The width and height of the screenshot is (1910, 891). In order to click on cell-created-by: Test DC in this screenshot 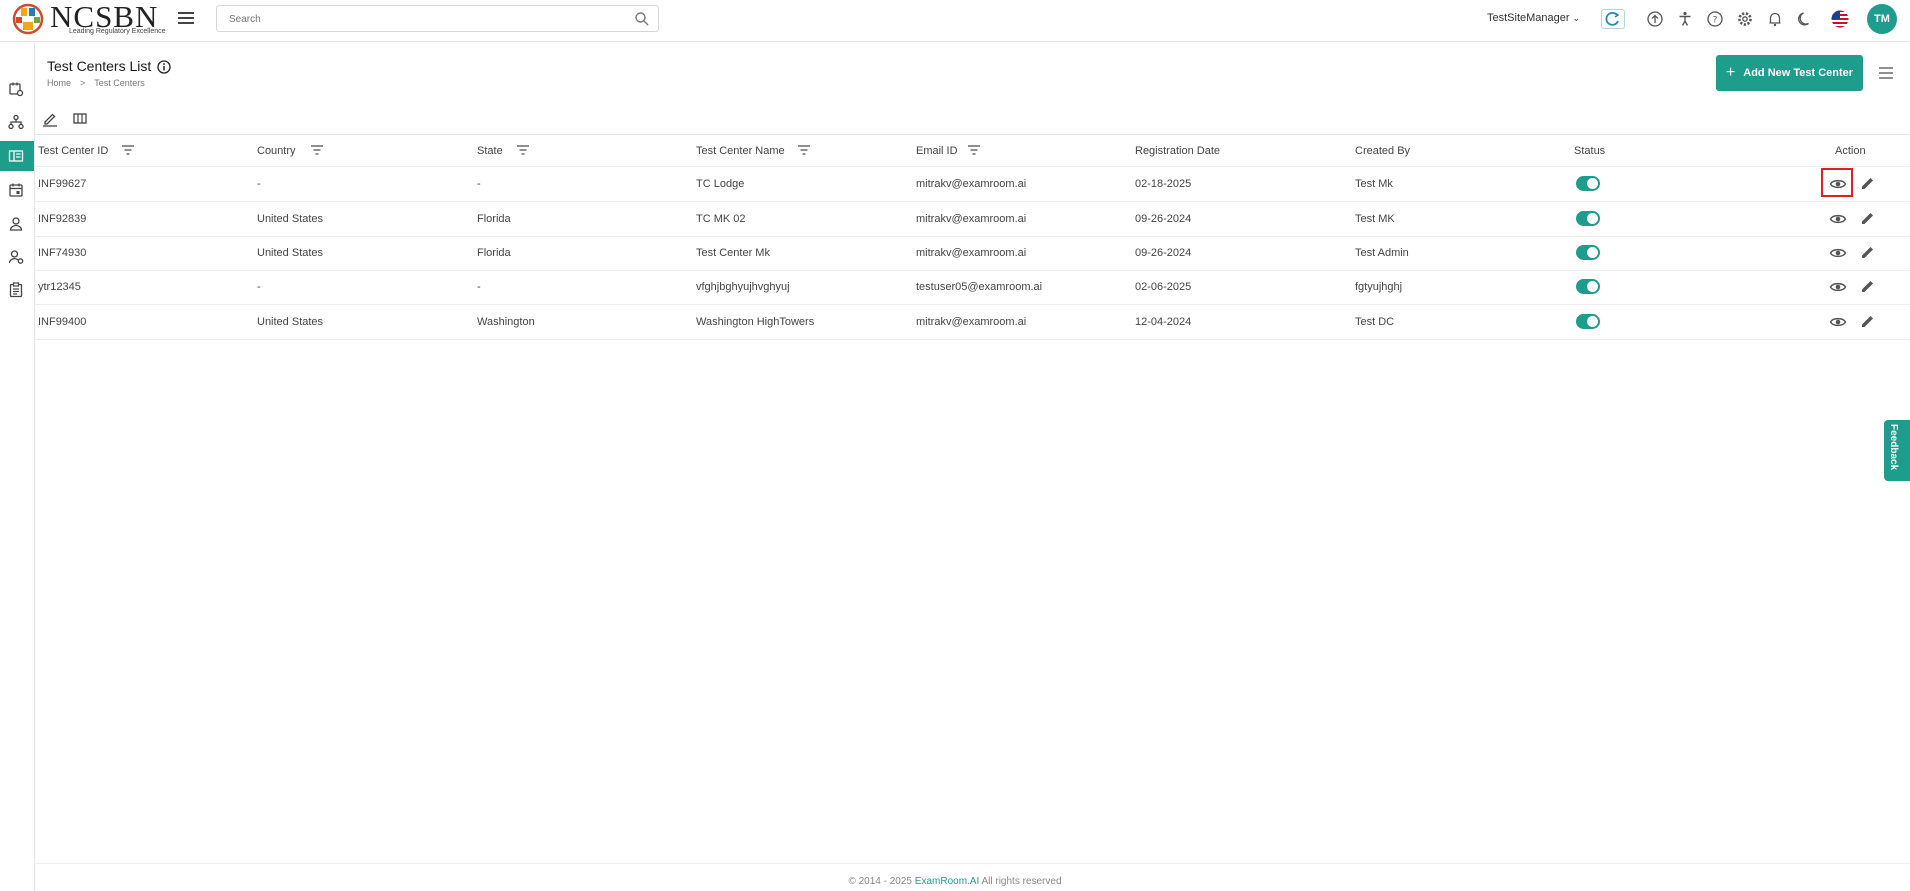, I will do `click(1375, 322)`.